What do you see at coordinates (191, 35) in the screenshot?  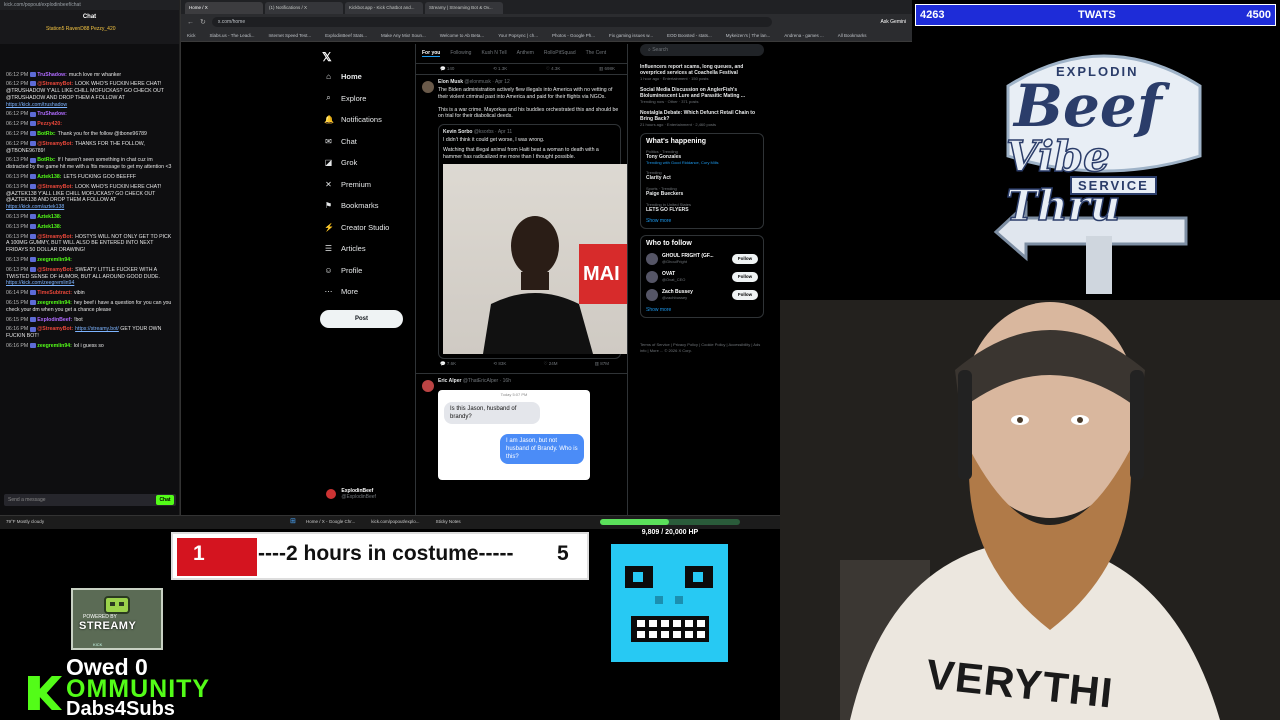 I see `bookmark-item: Kick` at bounding box center [191, 35].